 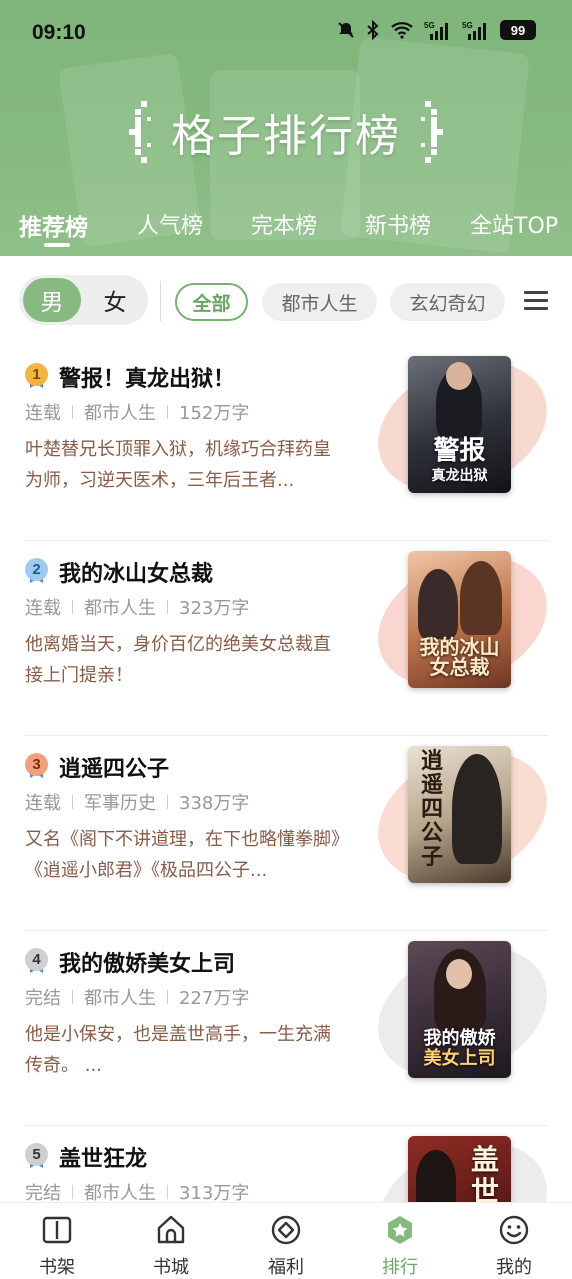 What do you see at coordinates (514, 1244) in the screenshot?
I see `nav-profile: 我的` at bounding box center [514, 1244].